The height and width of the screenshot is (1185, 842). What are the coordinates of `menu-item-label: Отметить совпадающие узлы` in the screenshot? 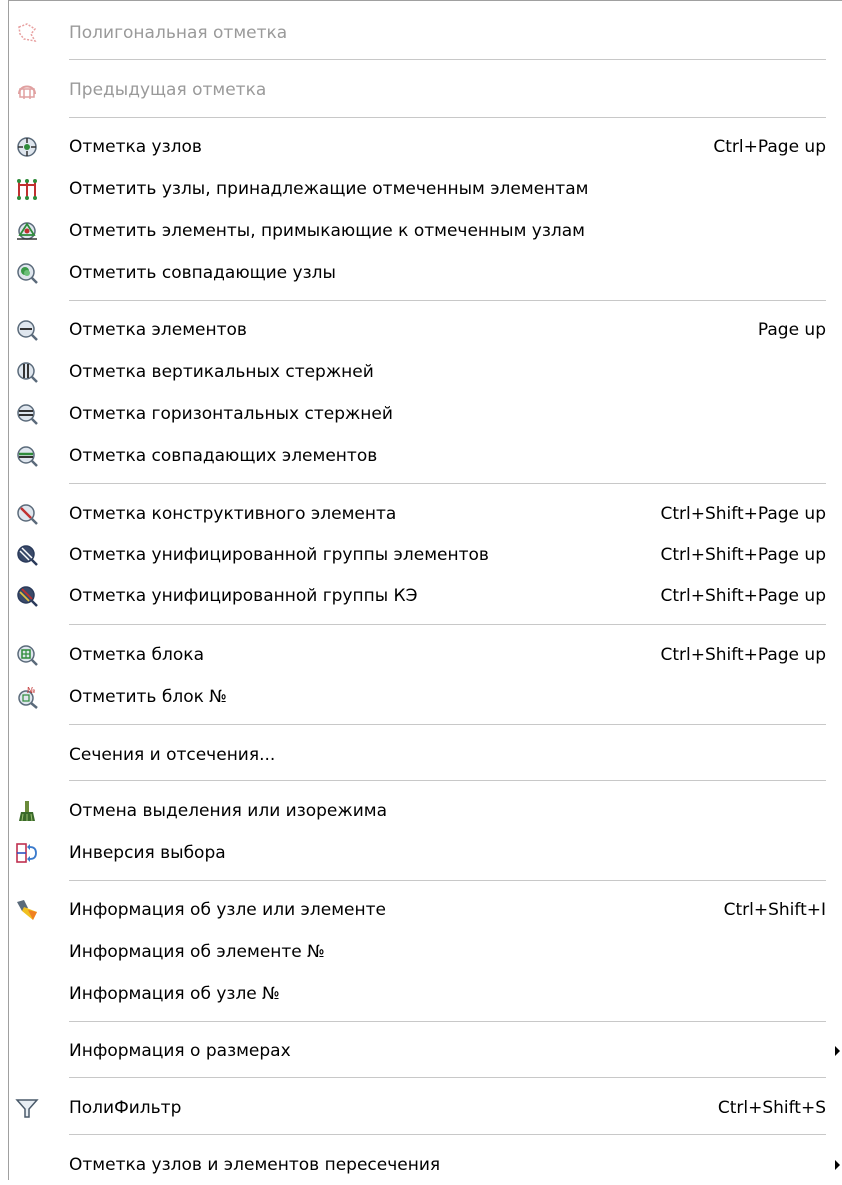 It's located at (202, 273).